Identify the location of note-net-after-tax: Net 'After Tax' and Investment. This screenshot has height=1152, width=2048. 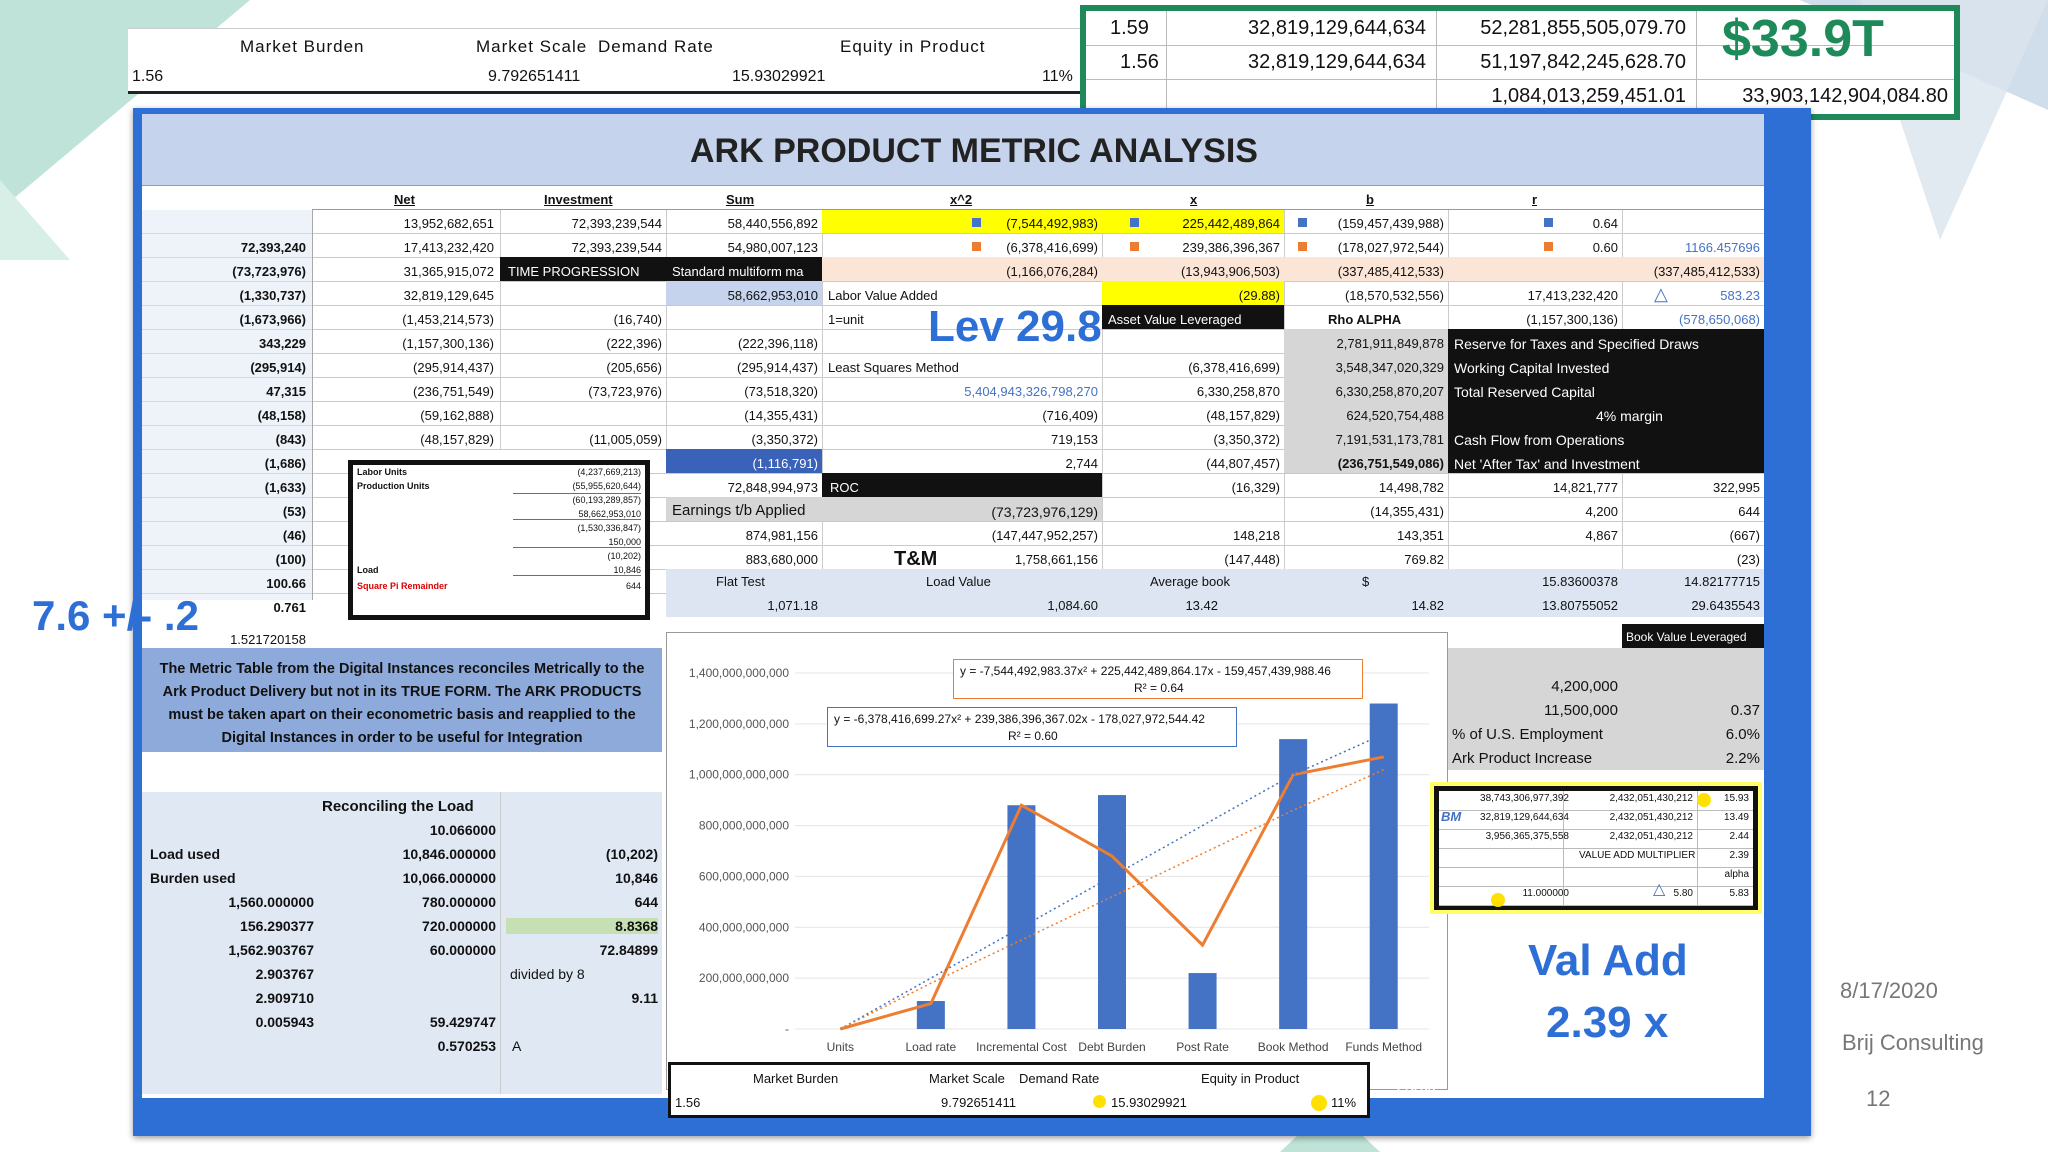
(1547, 464).